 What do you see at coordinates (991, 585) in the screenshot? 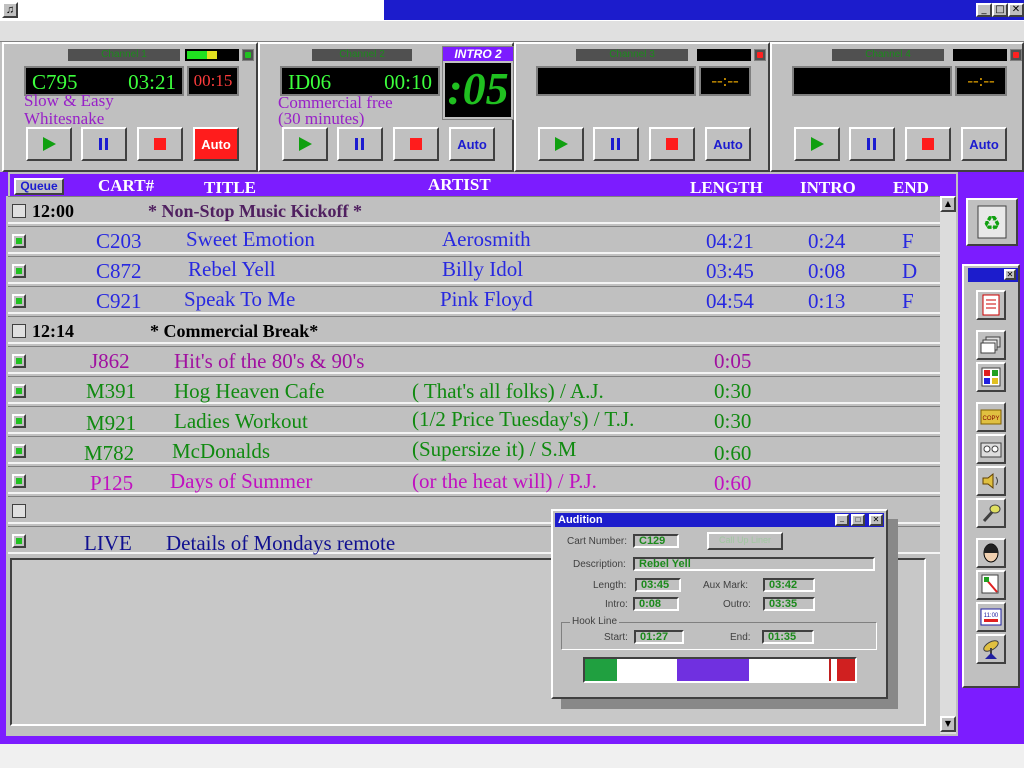
I see `cart-move-icon` at bounding box center [991, 585].